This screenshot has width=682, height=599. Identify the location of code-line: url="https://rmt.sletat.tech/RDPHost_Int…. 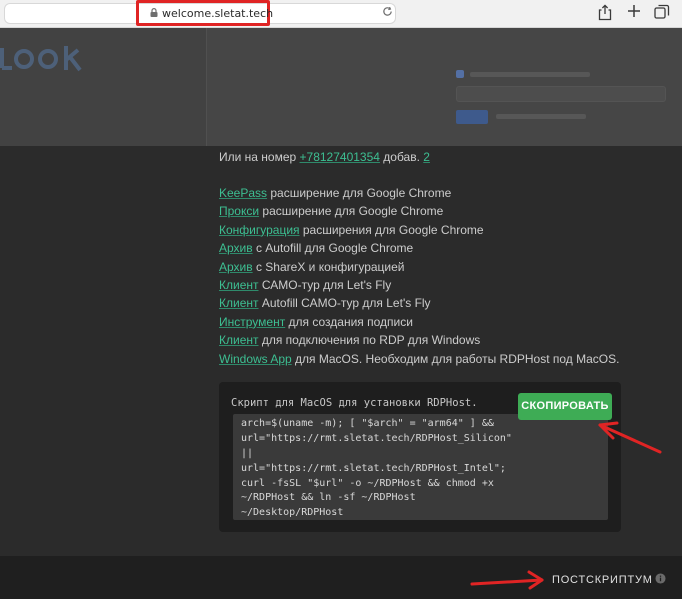
(373, 468).